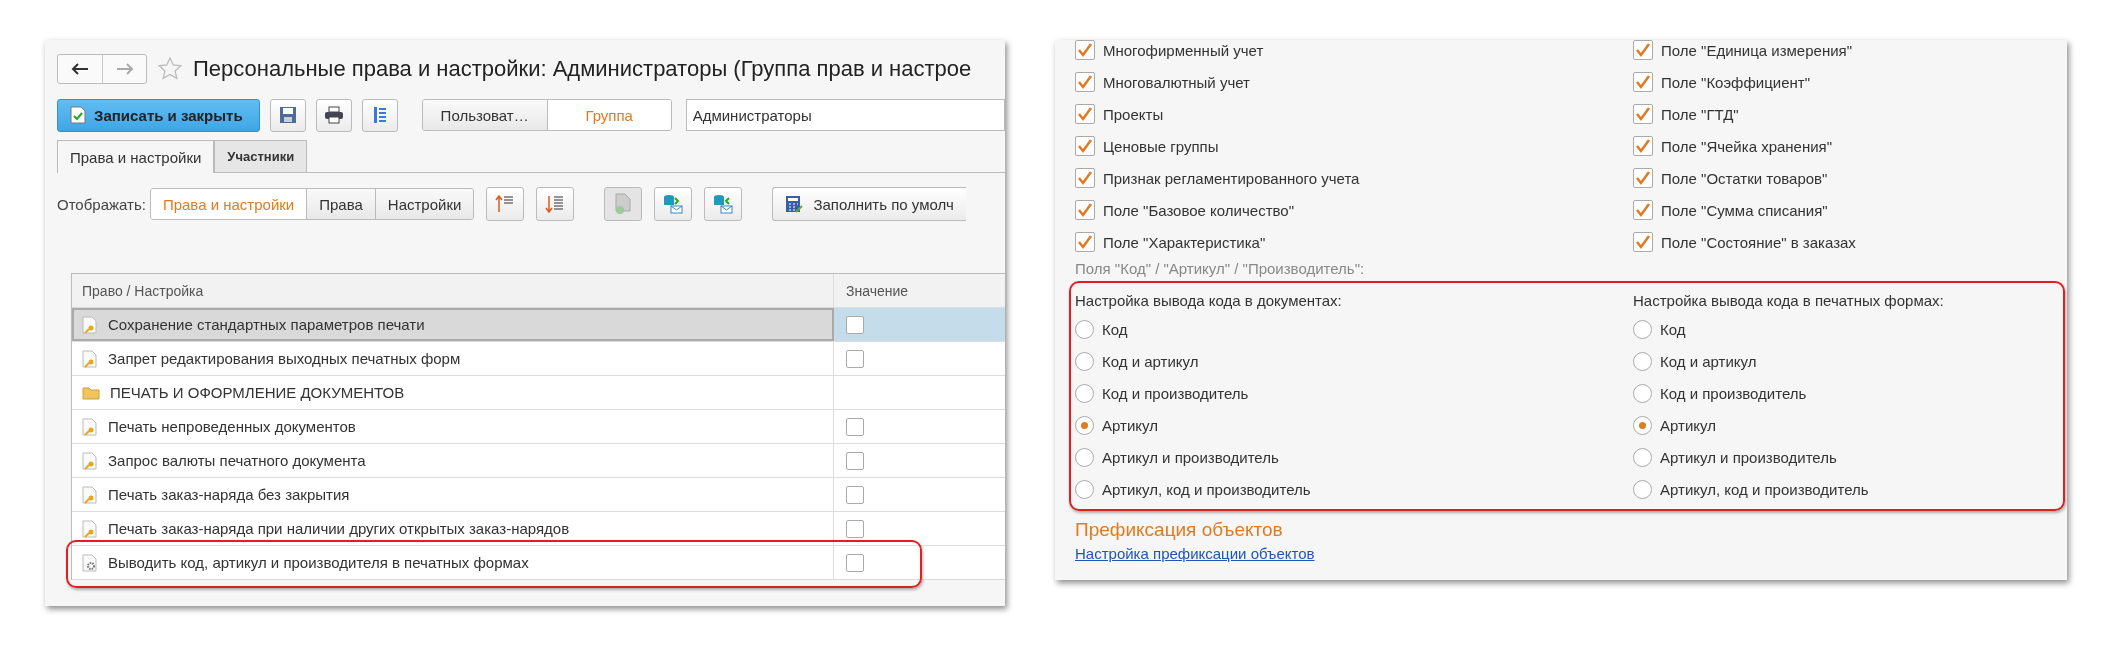 Image resolution: width=2114 pixels, height=655 pixels. Describe the element at coordinates (90, 562) in the screenshot. I see `document-gear-icon` at that location.